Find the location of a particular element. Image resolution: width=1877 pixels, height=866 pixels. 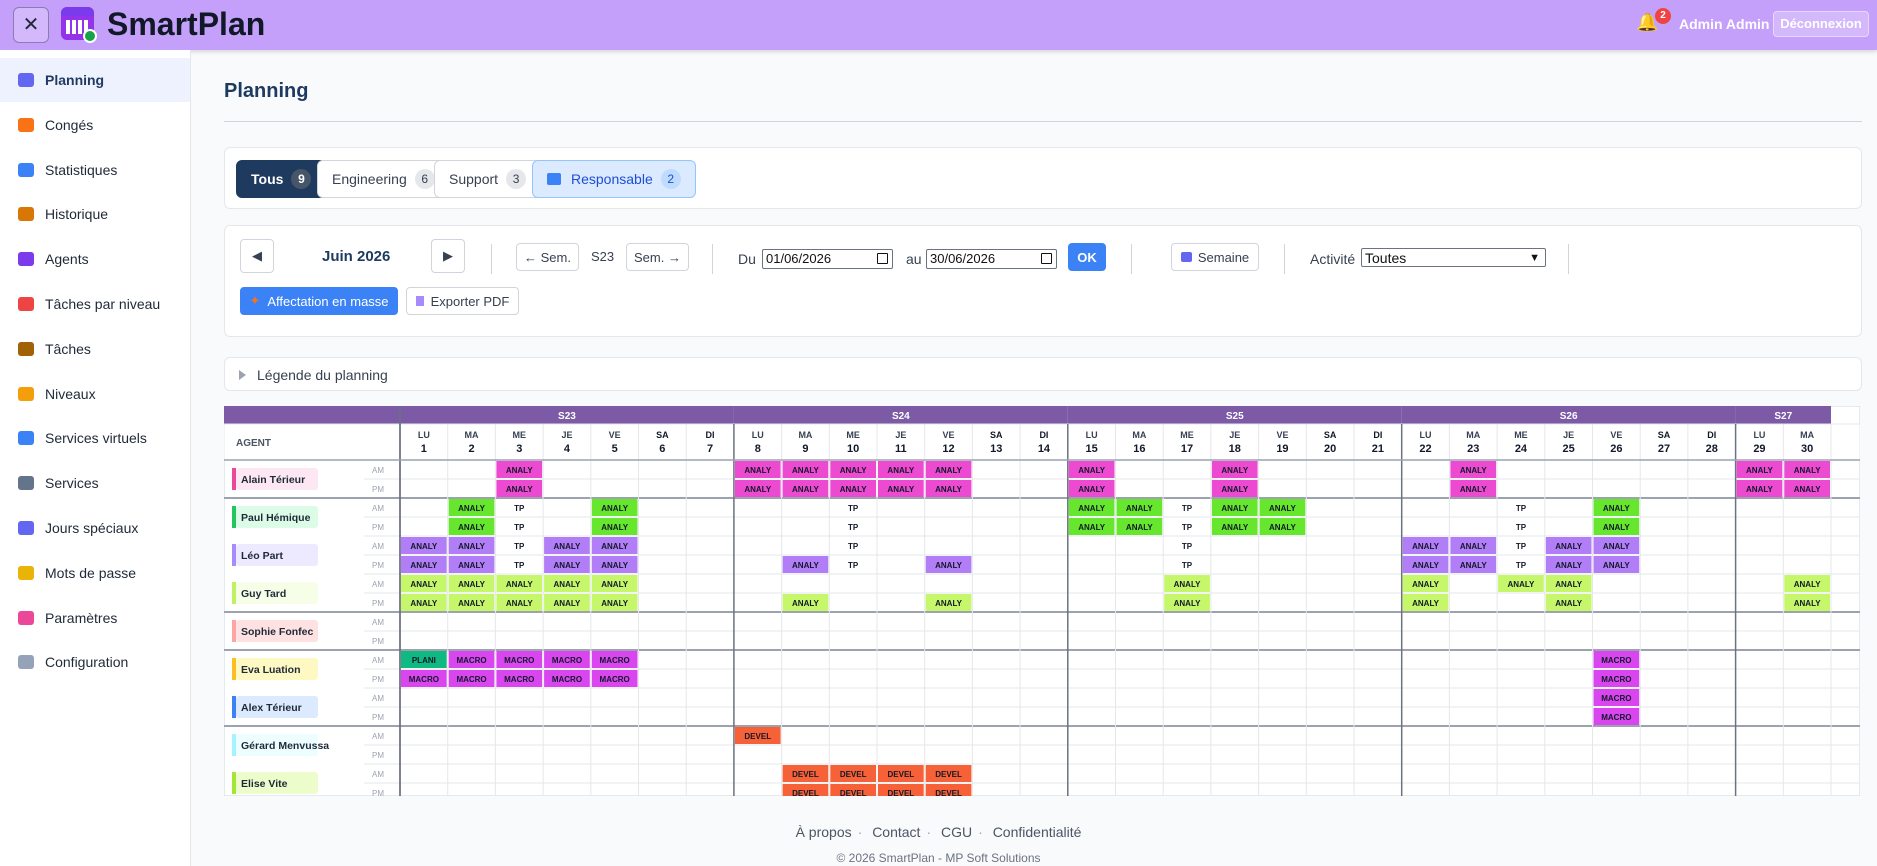

week-view-button: Semaine is located at coordinates (1215, 257).